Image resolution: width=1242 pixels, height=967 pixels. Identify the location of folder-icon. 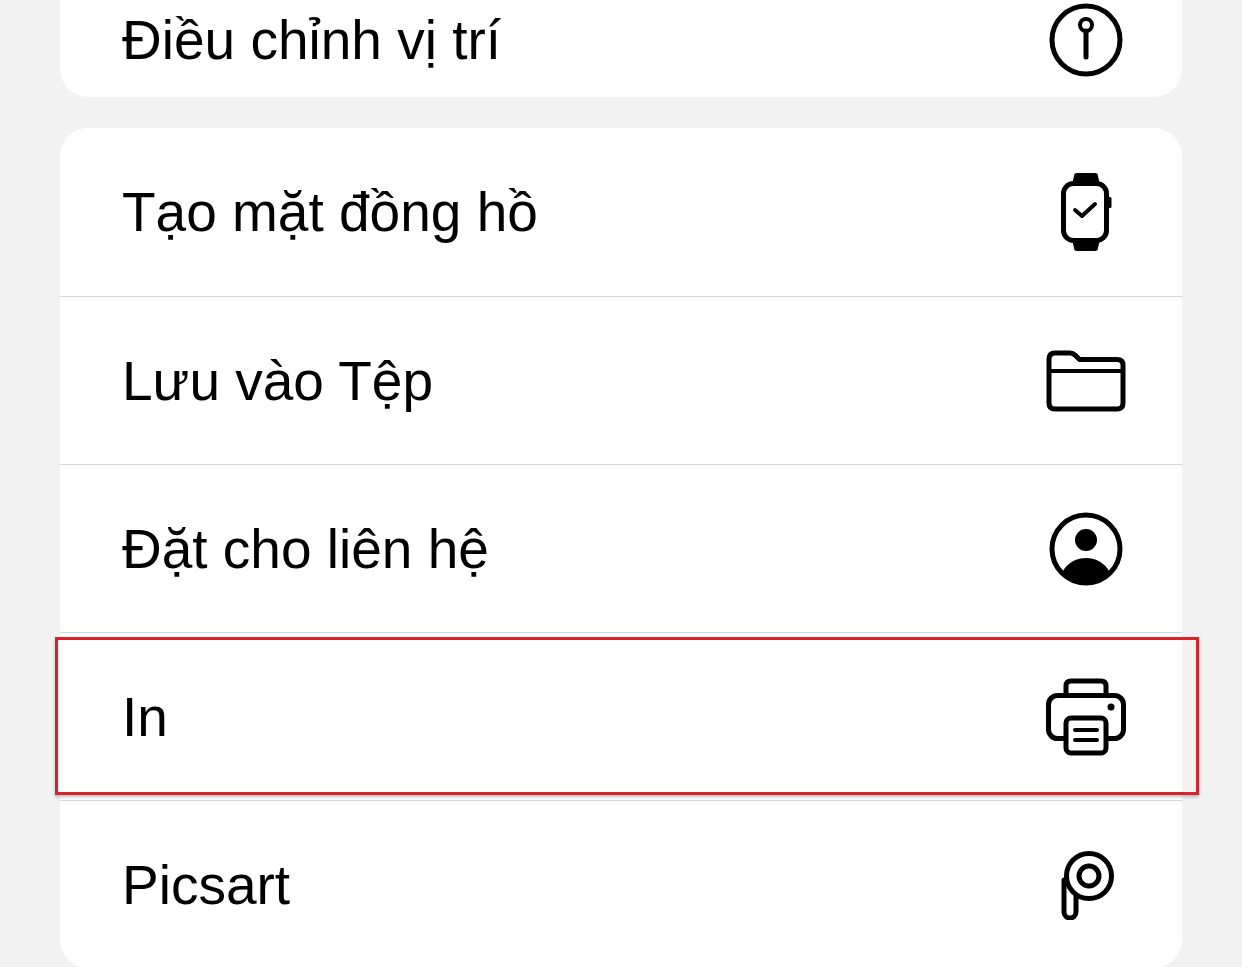
(1086, 380).